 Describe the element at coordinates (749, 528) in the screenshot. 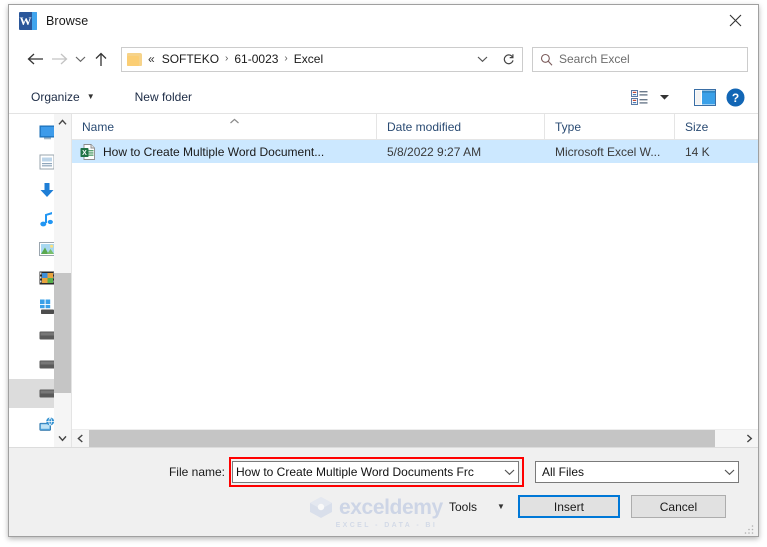

I see `resize-grip` at that location.